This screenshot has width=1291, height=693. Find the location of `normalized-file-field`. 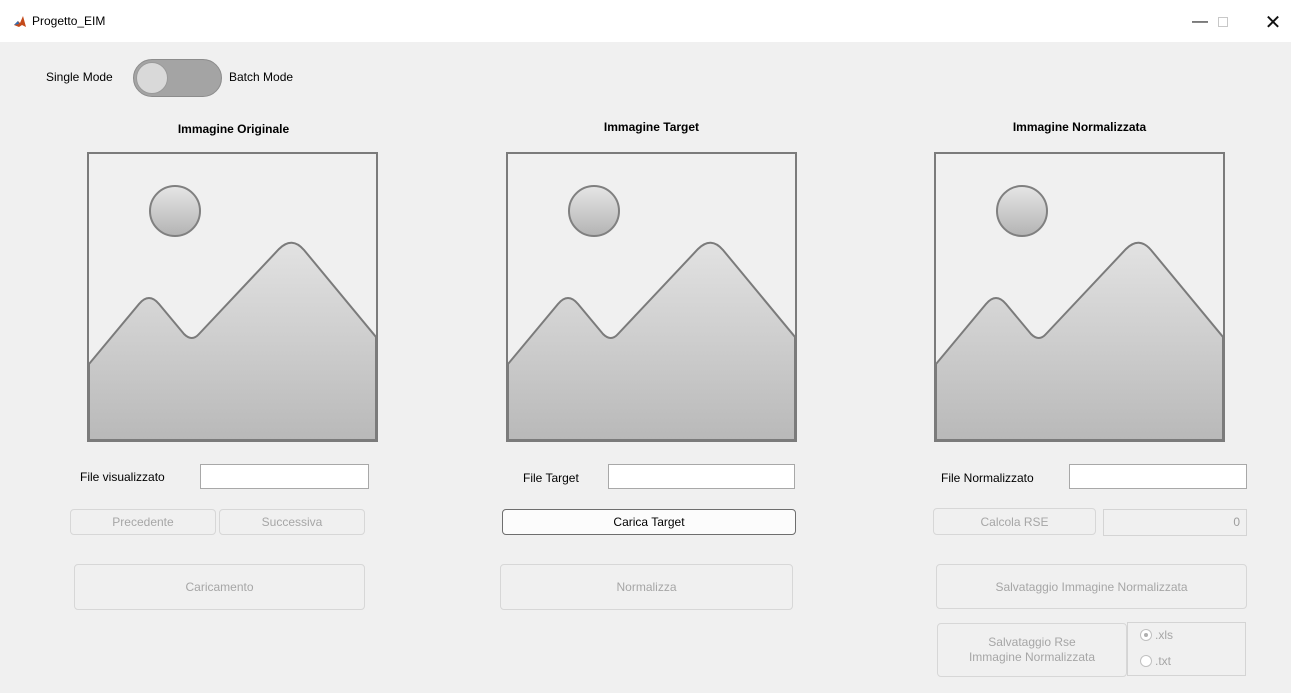

normalized-file-field is located at coordinates (1158, 476).